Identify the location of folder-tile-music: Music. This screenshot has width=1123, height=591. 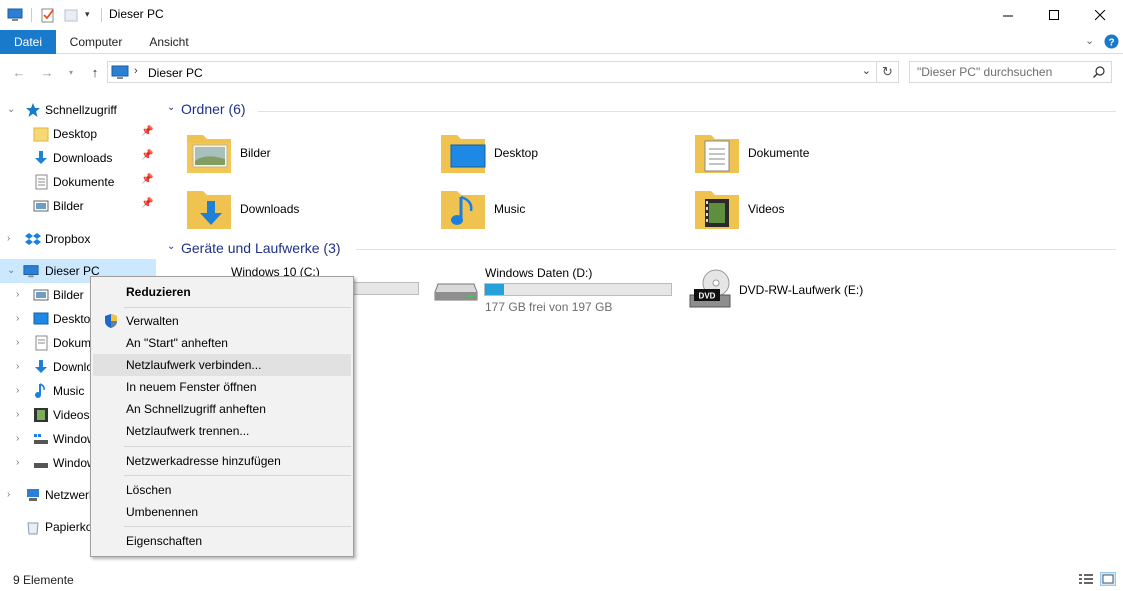
(559, 210).